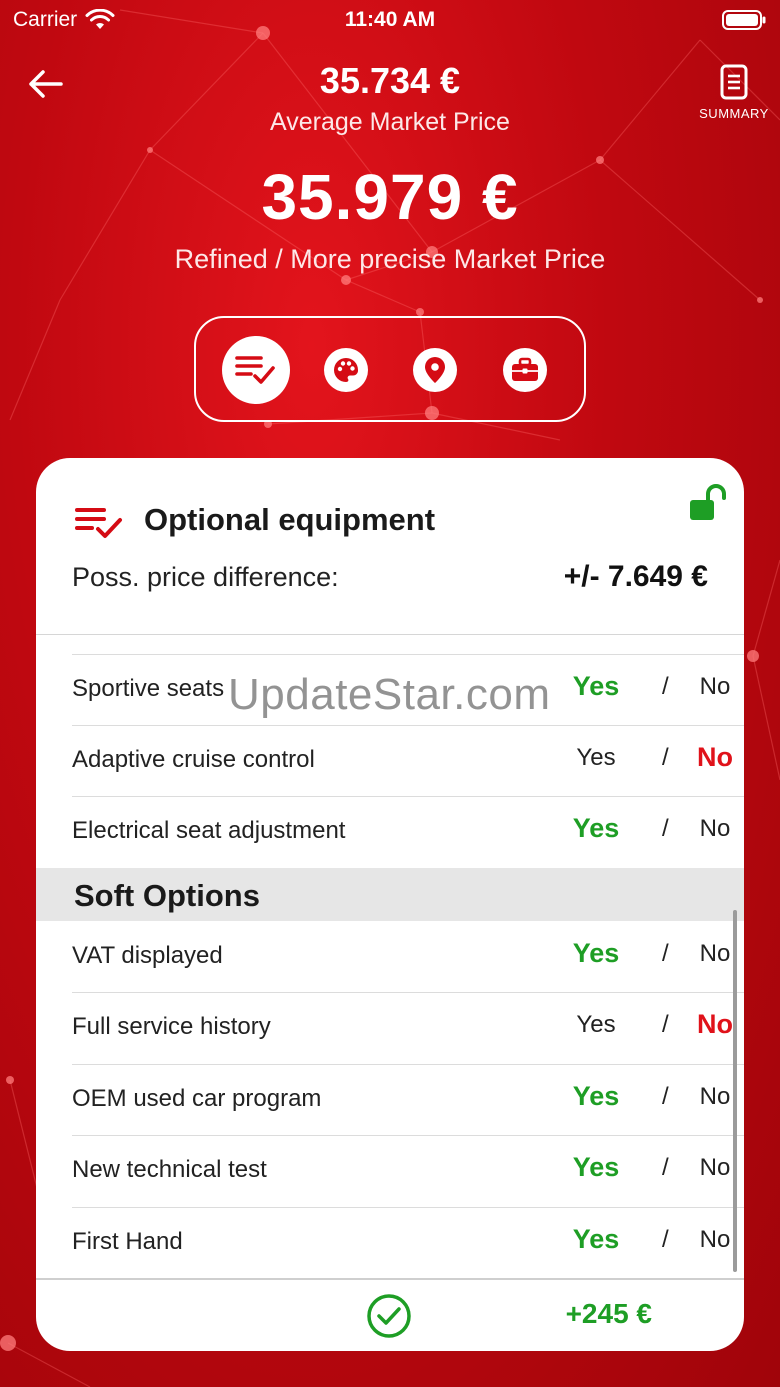  Describe the element at coordinates (408, 1099) in the screenshot. I see `option-row-oem-used-car-program: OEM used car program Yes / No` at that location.